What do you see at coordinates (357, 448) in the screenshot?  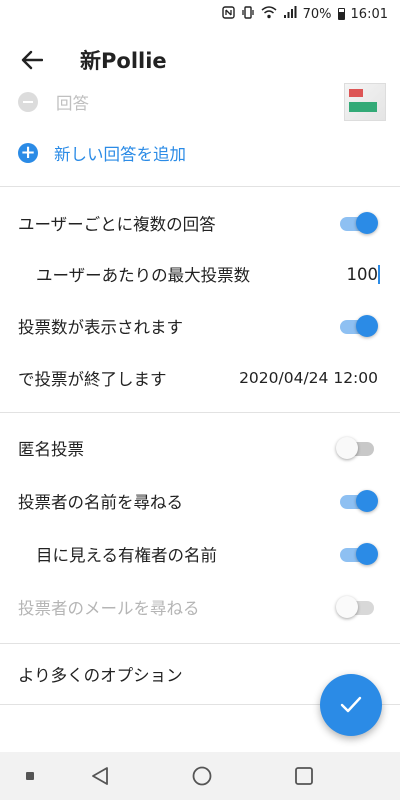 I see `anonymous-toggle` at bounding box center [357, 448].